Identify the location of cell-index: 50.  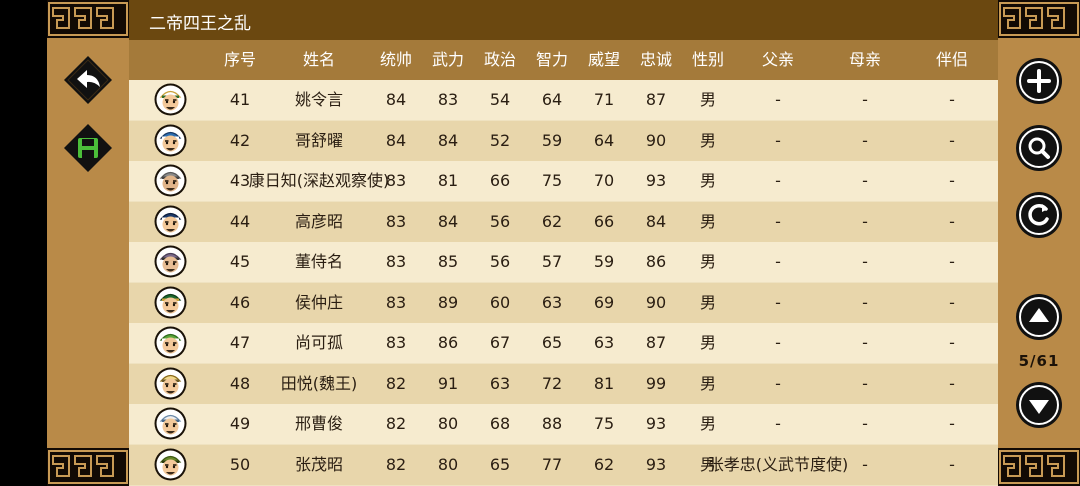
(240, 464).